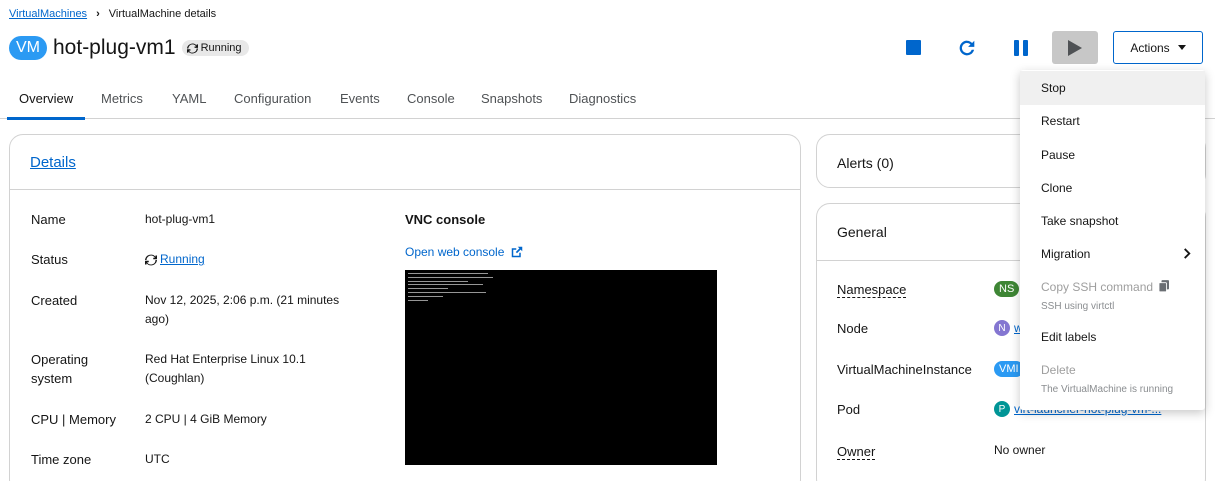  I want to click on node-value: N w, so click(1008, 328).